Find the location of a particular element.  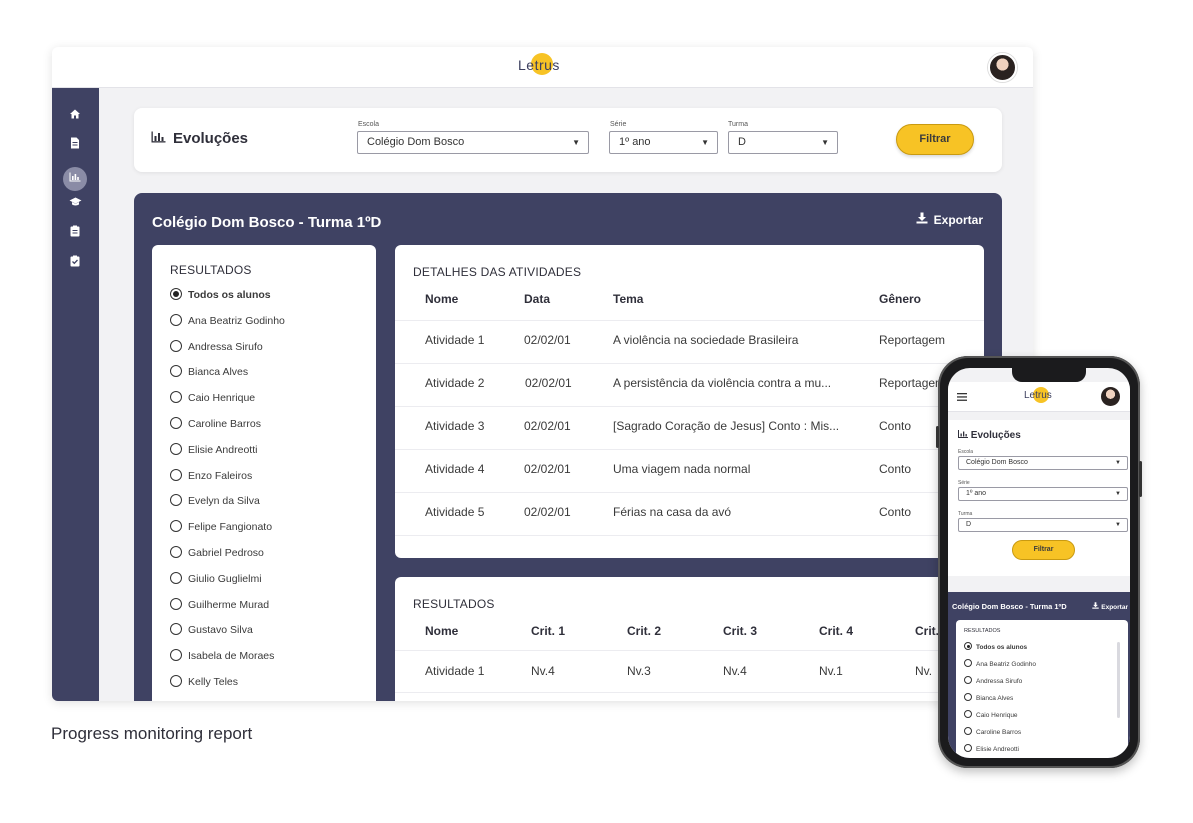

export-button: Exportar is located at coordinates (949, 219).